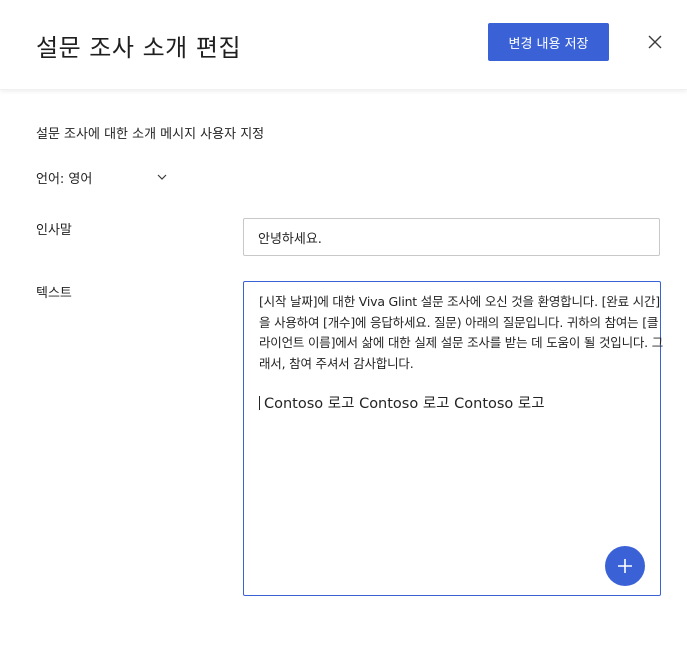 The height and width of the screenshot is (661, 687). I want to click on save-changes-button: 변경 내용 저장, so click(548, 42).